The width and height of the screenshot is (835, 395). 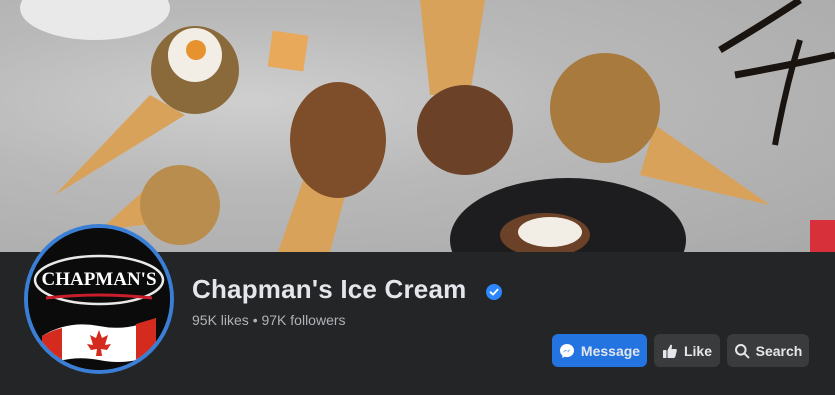 What do you see at coordinates (269, 320) in the screenshot?
I see `page-stats: 95K likes • 97K followers` at bounding box center [269, 320].